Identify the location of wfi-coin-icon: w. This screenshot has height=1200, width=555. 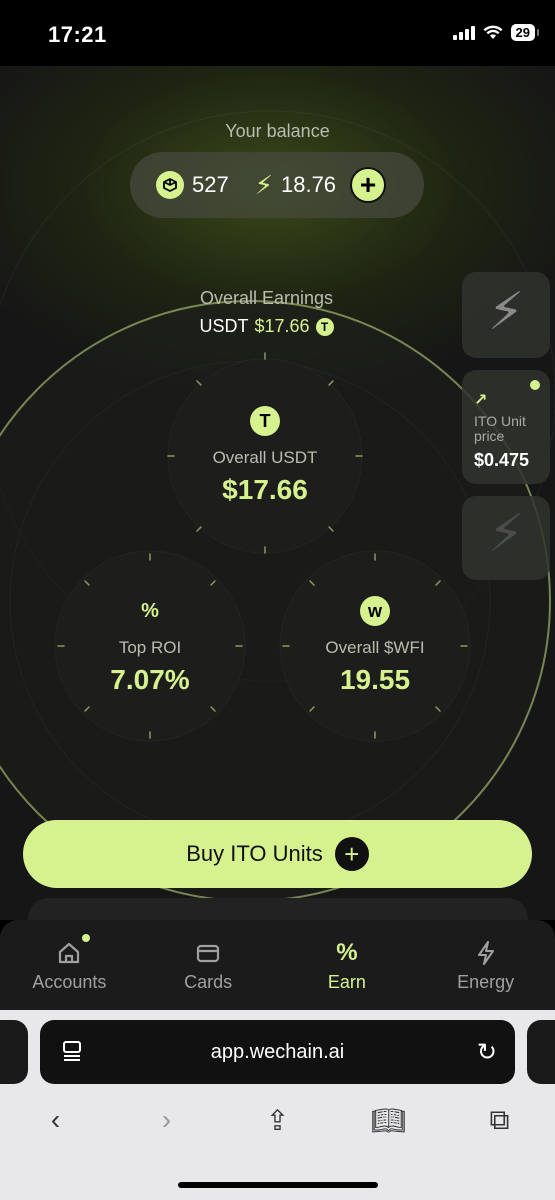
(375, 611).